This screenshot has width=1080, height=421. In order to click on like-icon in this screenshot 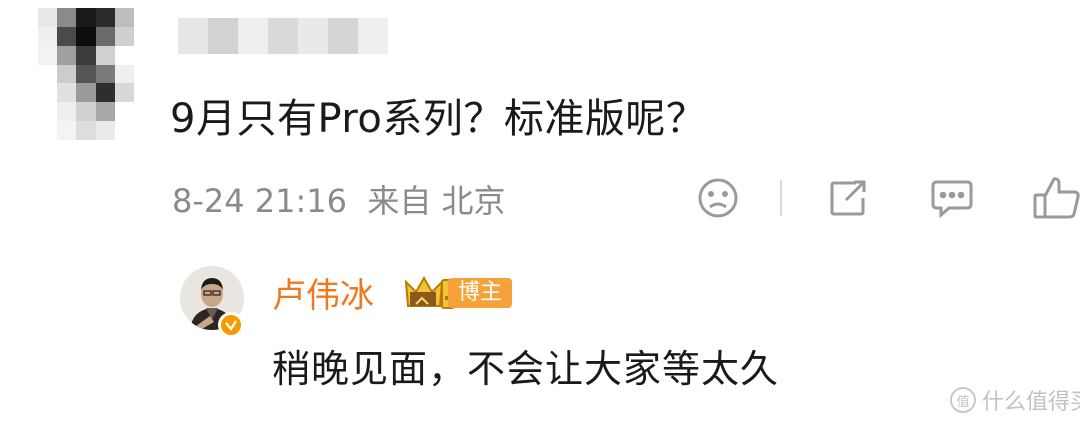, I will do `click(1055, 198)`.